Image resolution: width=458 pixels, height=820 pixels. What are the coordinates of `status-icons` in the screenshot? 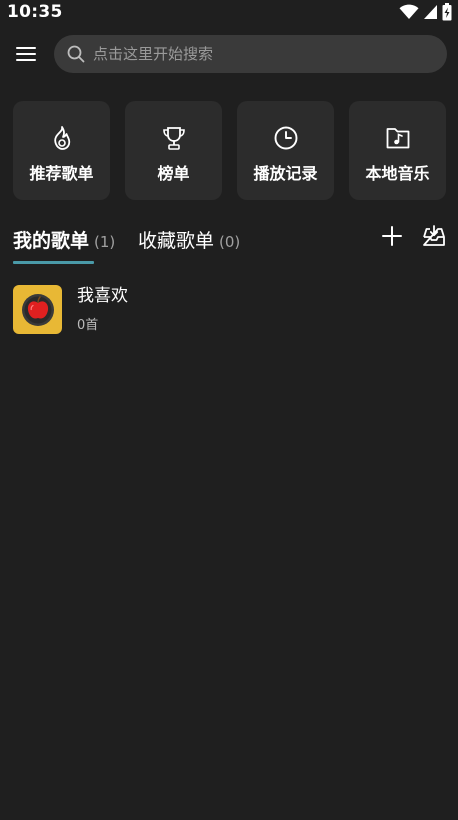 It's located at (425, 12).